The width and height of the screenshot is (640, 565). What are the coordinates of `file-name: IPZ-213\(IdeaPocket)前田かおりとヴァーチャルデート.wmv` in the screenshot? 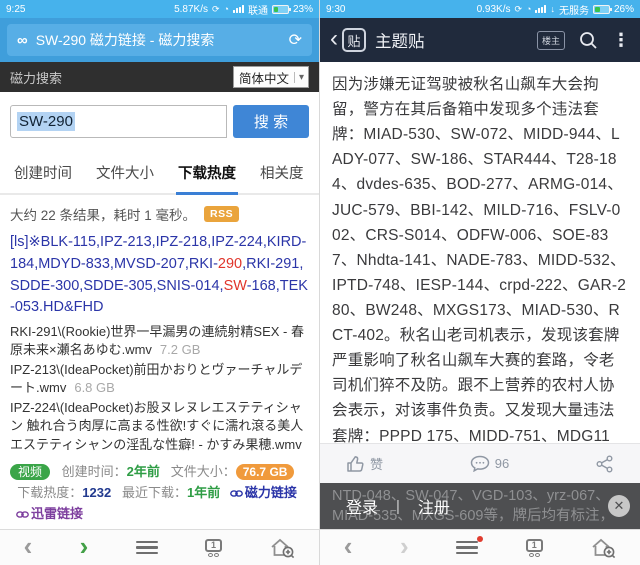 It's located at (156, 378).